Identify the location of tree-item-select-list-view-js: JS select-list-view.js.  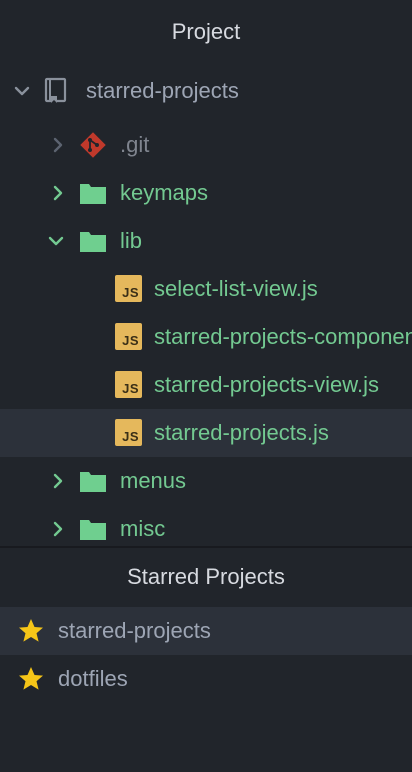
(206, 289).